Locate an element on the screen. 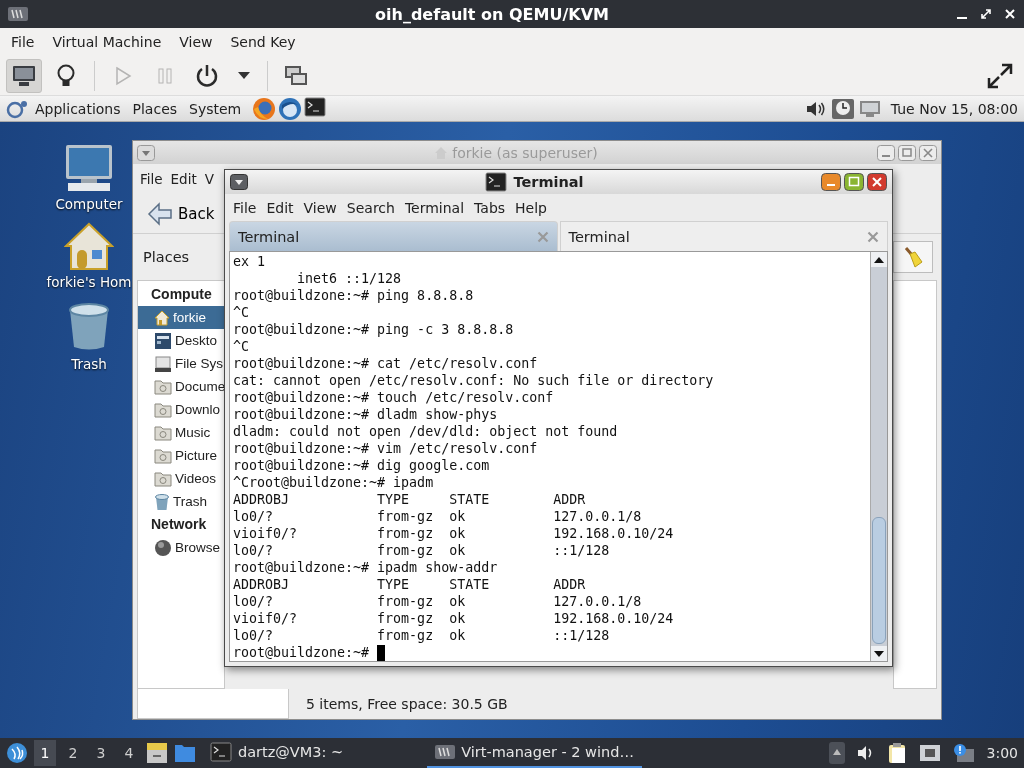 This screenshot has width=1024, height=768. menu-item: Help is located at coordinates (531, 207).